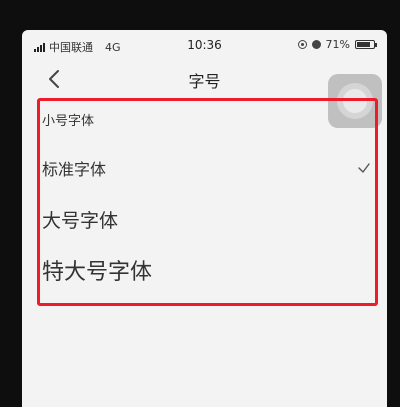  What do you see at coordinates (80, 220) in the screenshot?
I see `font-option-label: 大号字体` at bounding box center [80, 220].